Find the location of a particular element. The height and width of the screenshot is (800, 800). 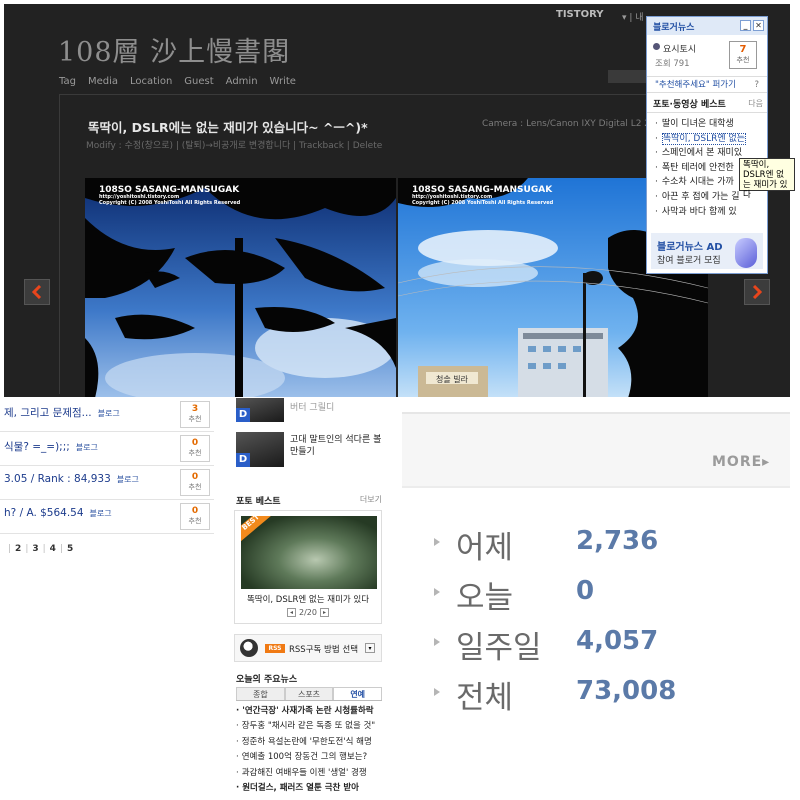

tab-general: 종합 is located at coordinates (260, 693).